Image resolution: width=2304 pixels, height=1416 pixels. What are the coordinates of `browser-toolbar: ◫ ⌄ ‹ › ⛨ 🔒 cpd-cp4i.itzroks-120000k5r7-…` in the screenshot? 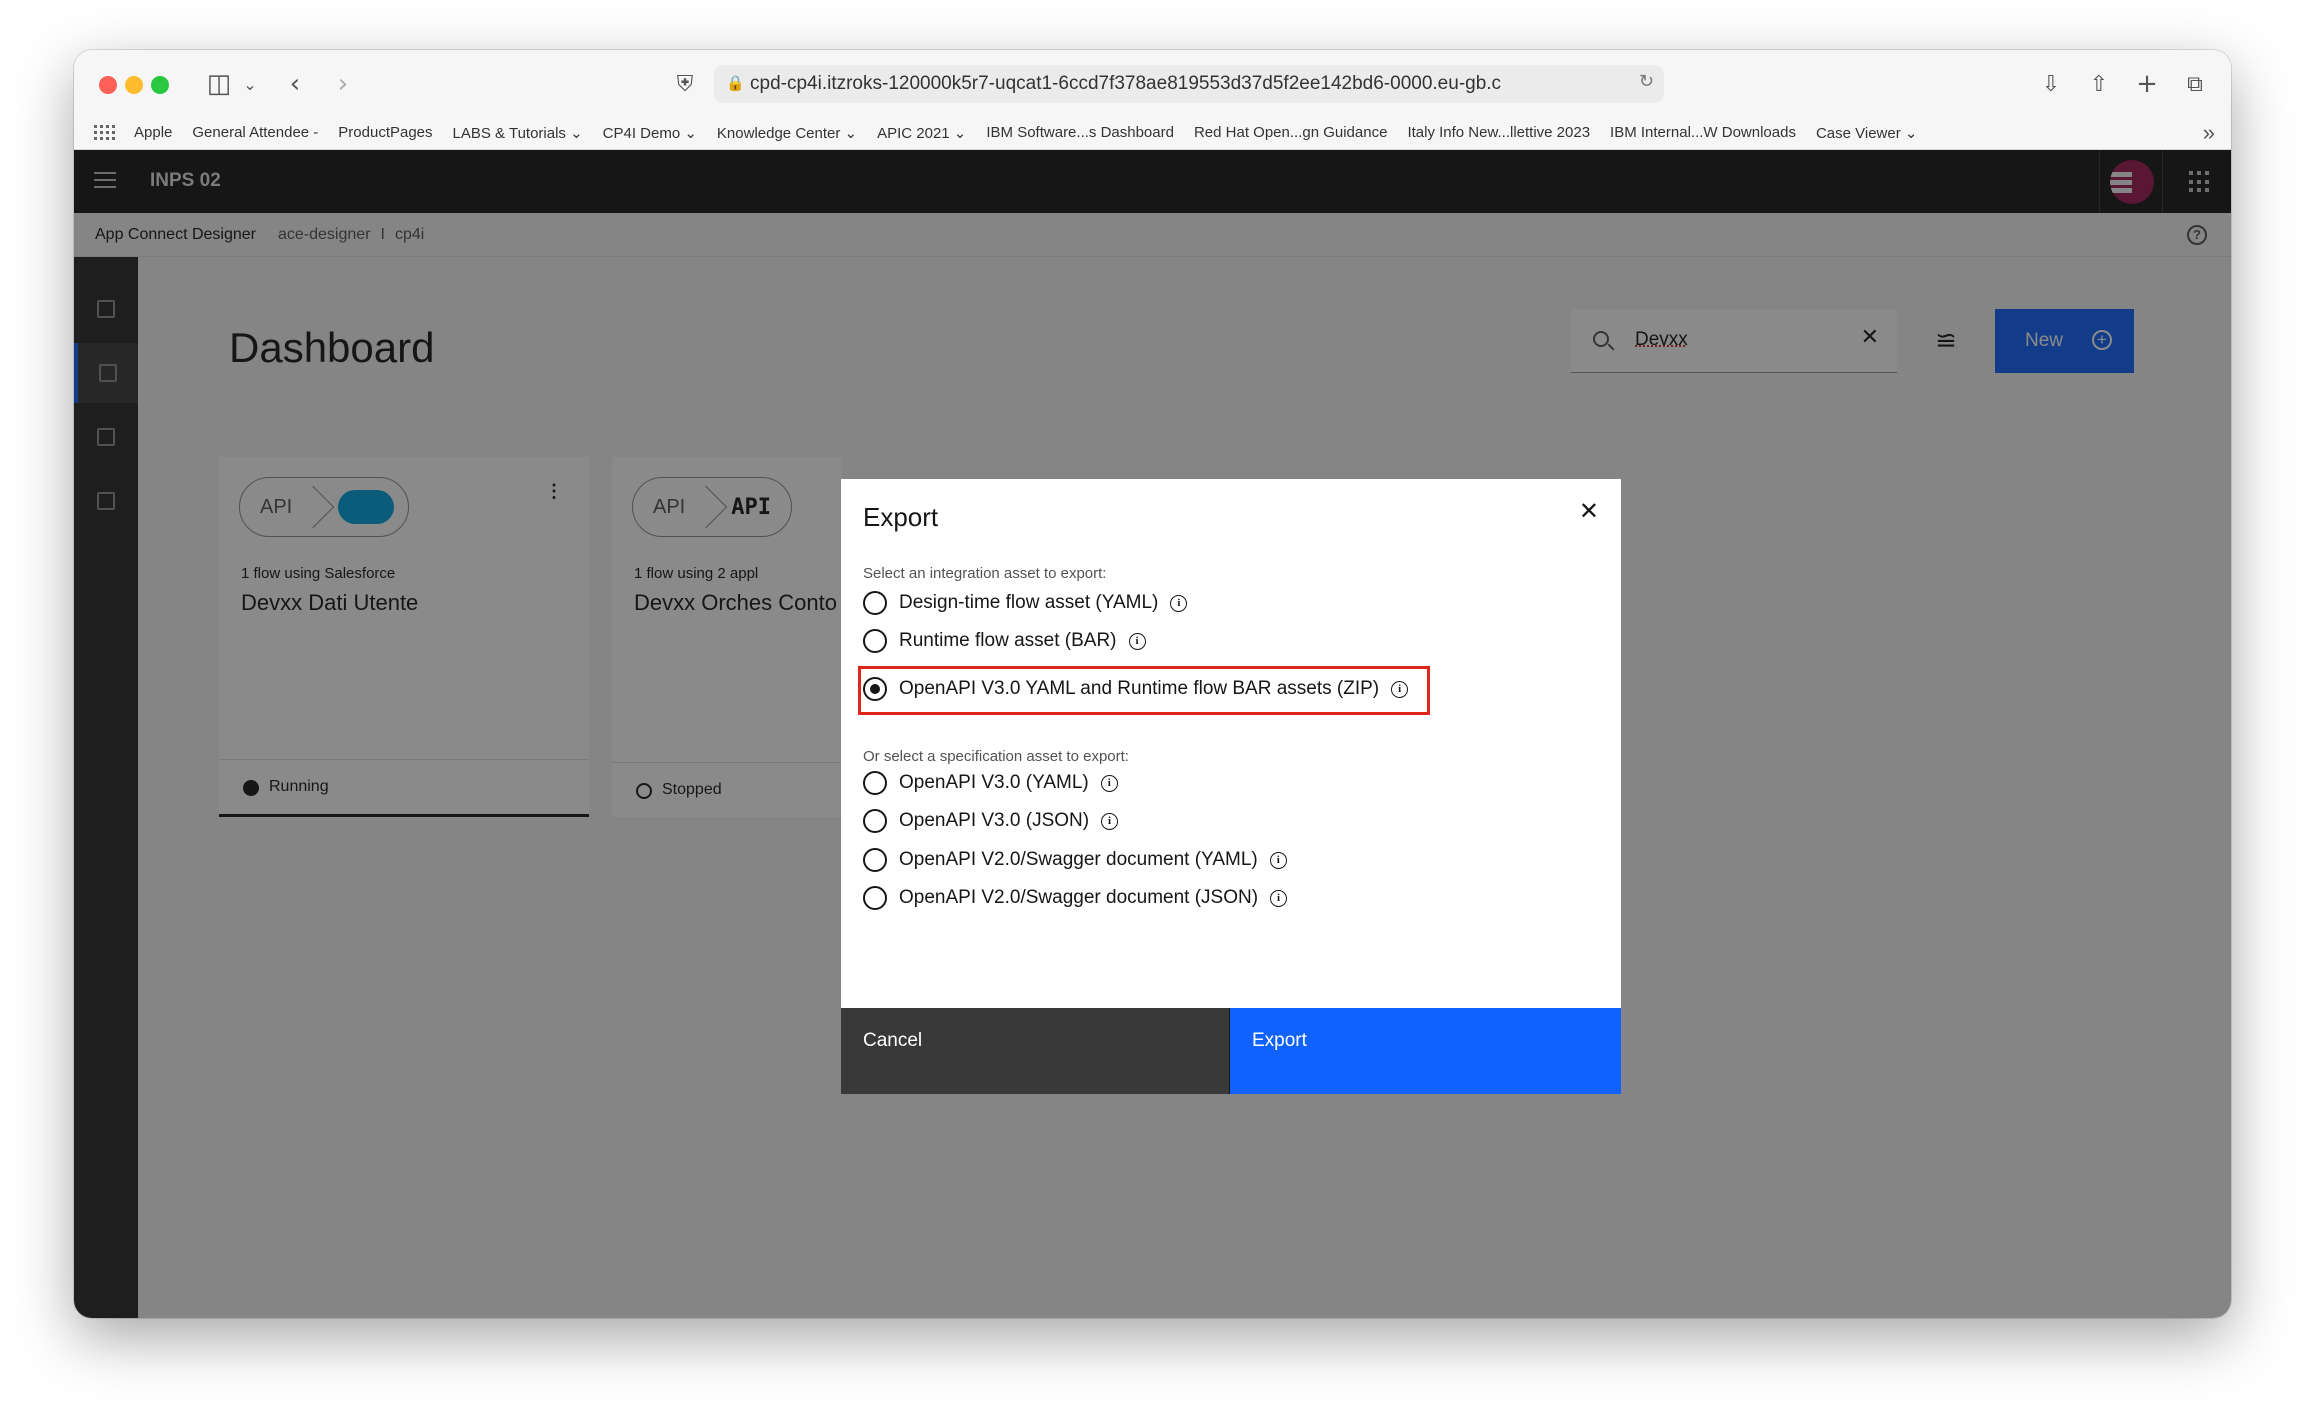 It's located at (1152, 83).